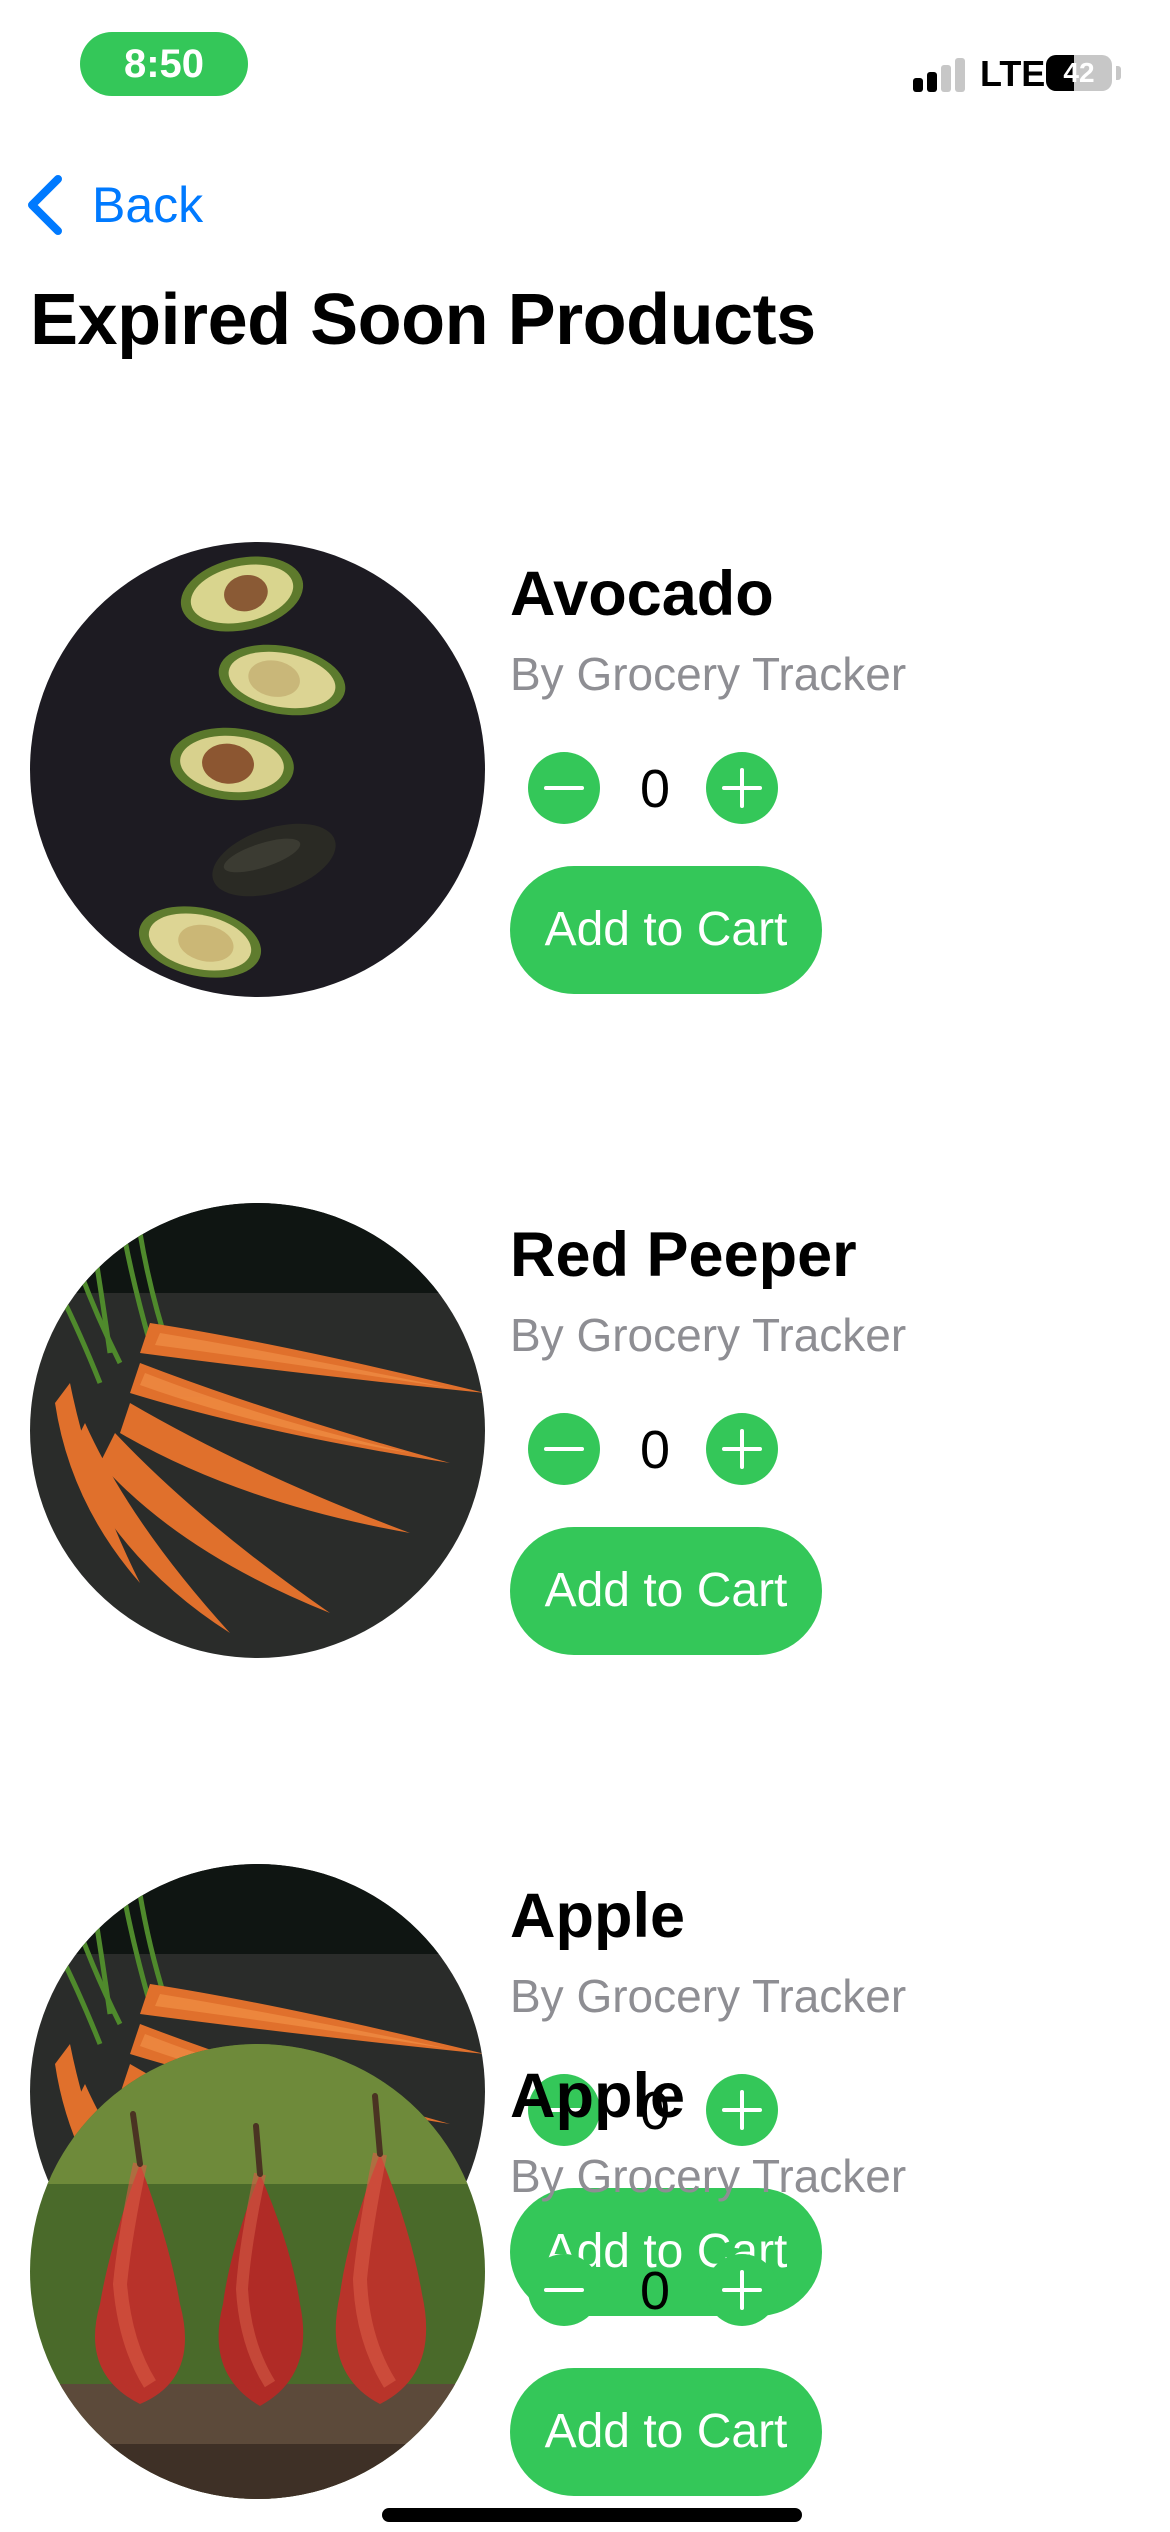 The image size is (1170, 2532). I want to click on network-type: LTE, so click(1013, 73).